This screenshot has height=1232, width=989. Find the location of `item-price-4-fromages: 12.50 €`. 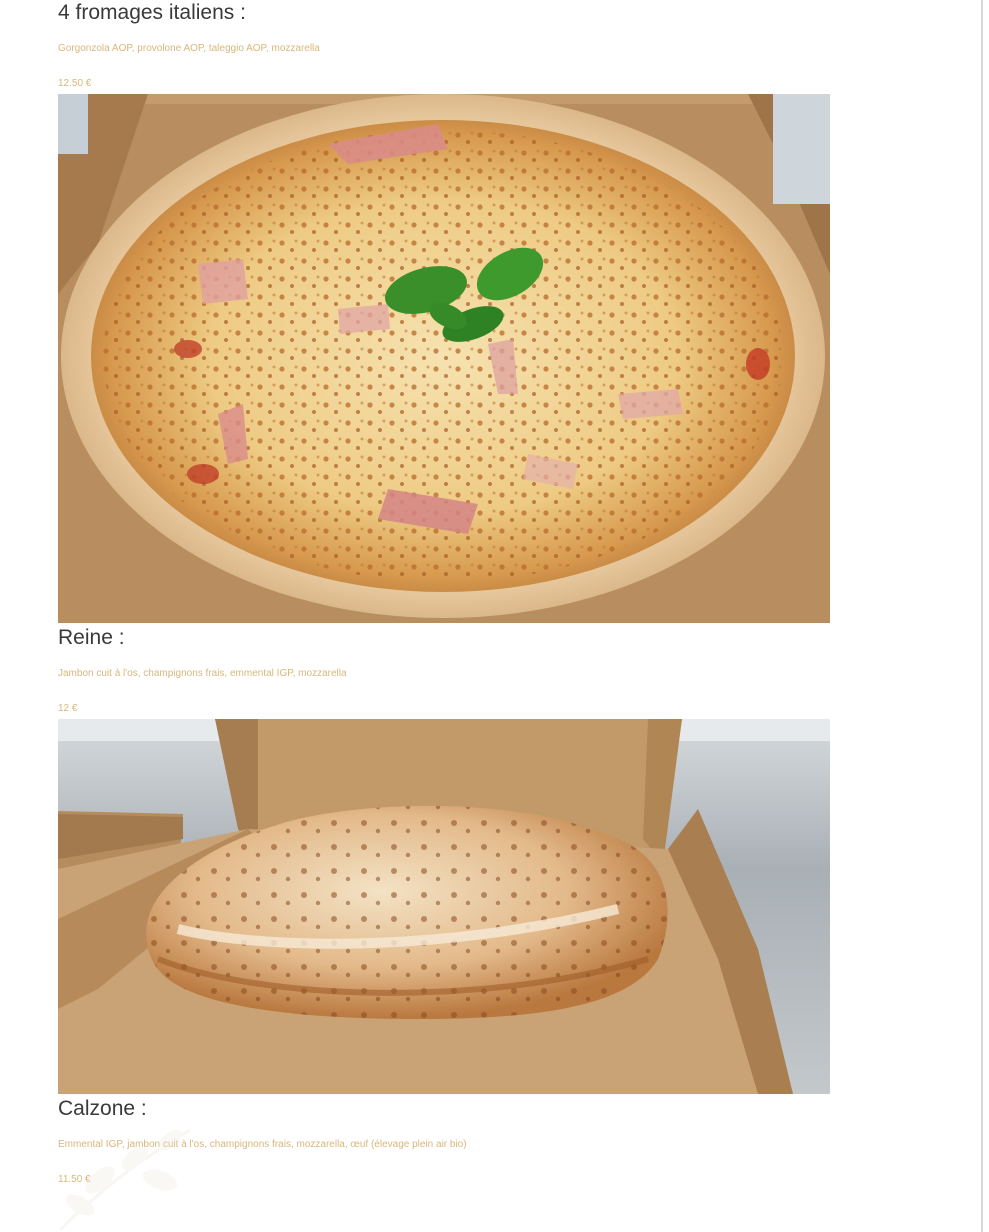

item-price-4-fromages: 12.50 € is located at coordinates (75, 83).